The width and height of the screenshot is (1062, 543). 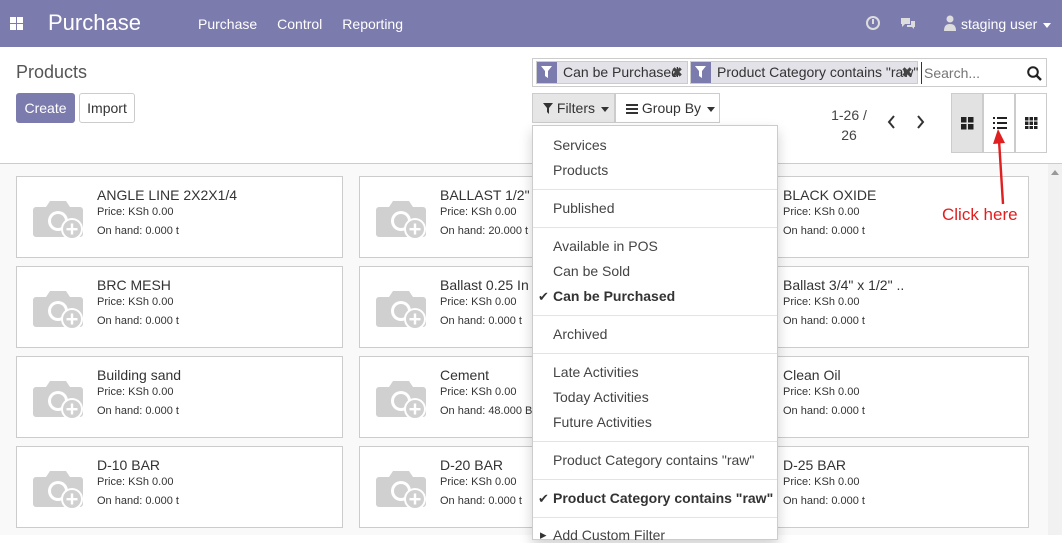 I want to click on scroll-up-icon, so click(x=1055, y=172).